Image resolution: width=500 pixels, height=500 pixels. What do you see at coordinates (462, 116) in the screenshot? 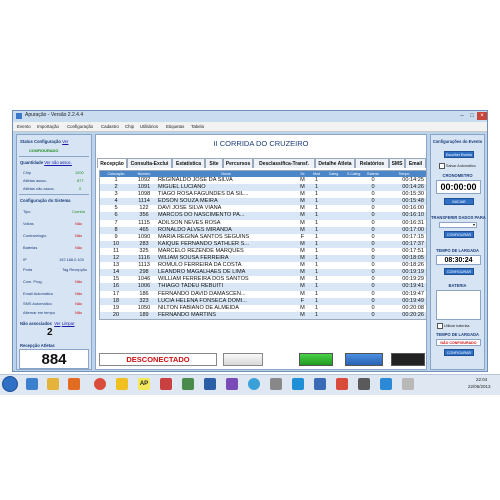
I see `minimize-button: –` at bounding box center [462, 116].